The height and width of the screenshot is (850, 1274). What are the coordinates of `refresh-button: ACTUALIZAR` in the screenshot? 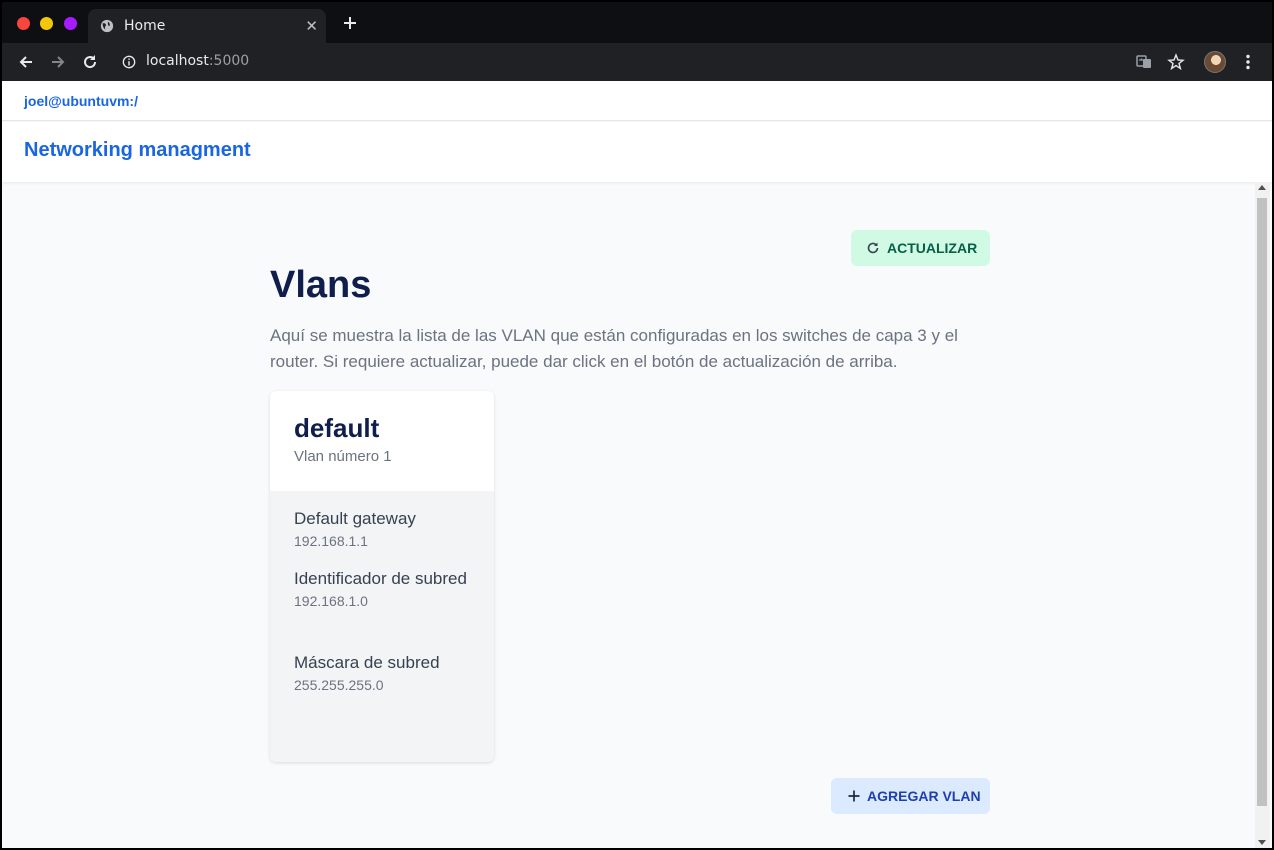 It's located at (920, 248).